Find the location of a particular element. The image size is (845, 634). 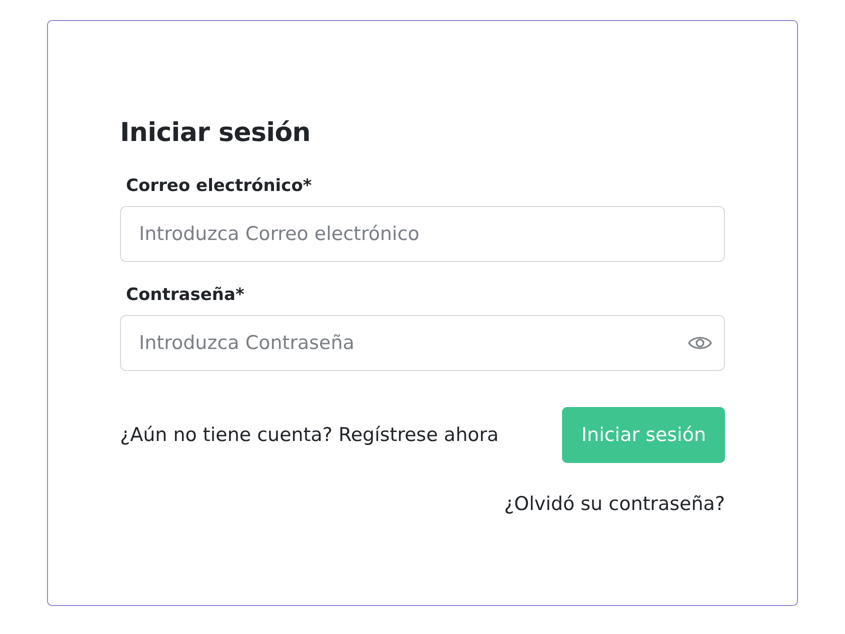

signup-link: Regístrese ahora is located at coordinates (418, 435).